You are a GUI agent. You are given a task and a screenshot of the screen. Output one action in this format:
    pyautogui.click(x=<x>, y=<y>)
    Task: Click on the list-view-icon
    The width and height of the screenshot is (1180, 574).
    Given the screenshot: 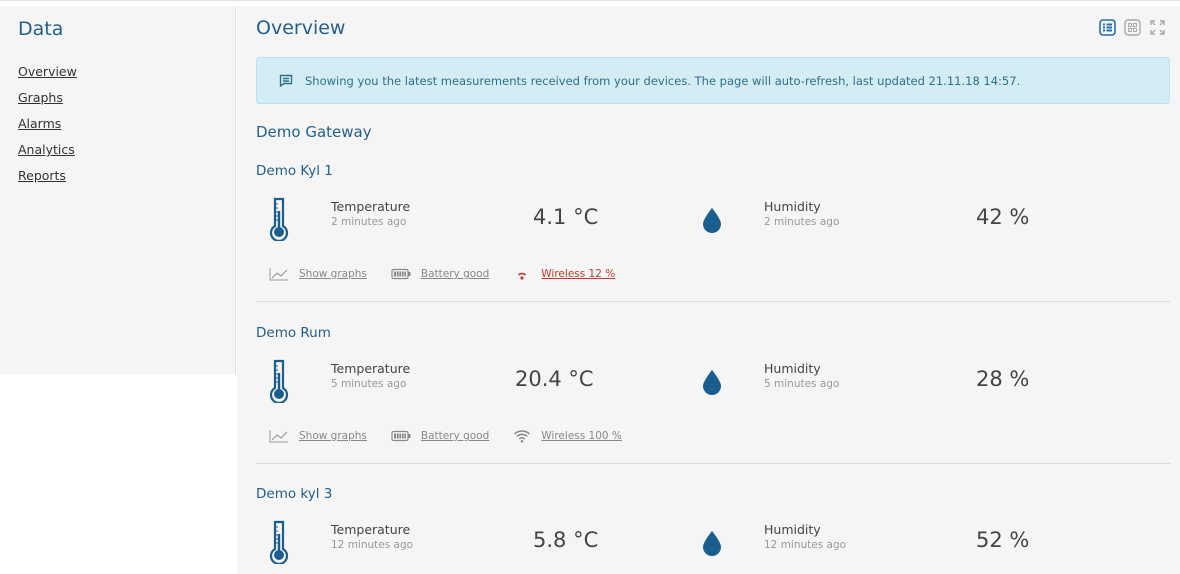 What is the action you would take?
    pyautogui.click(x=1107, y=27)
    